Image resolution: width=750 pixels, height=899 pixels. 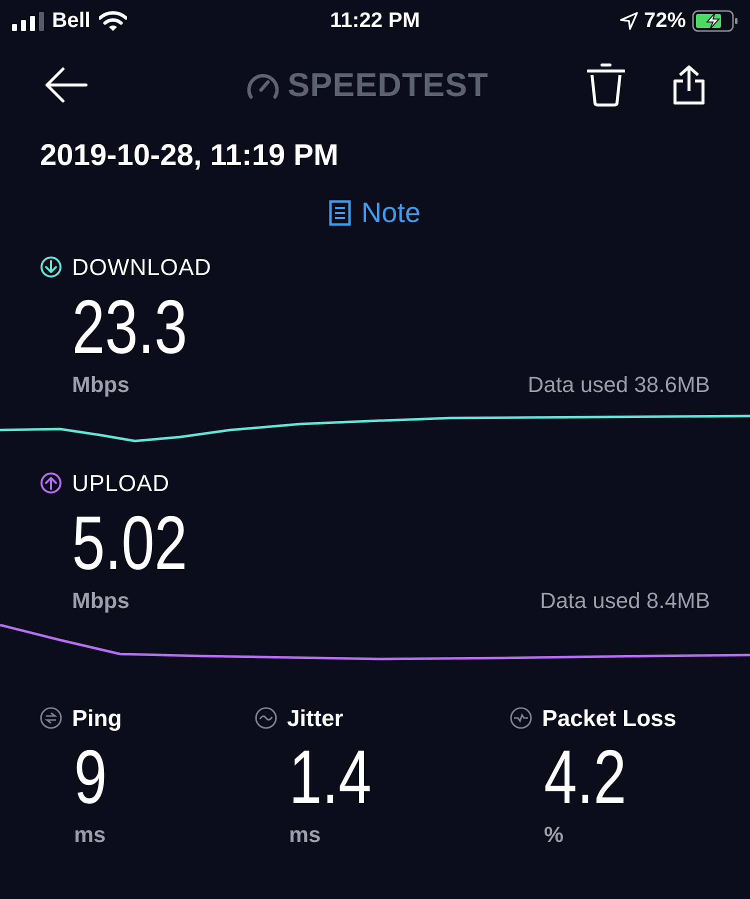 What do you see at coordinates (340, 213) in the screenshot?
I see `note-icon` at bounding box center [340, 213].